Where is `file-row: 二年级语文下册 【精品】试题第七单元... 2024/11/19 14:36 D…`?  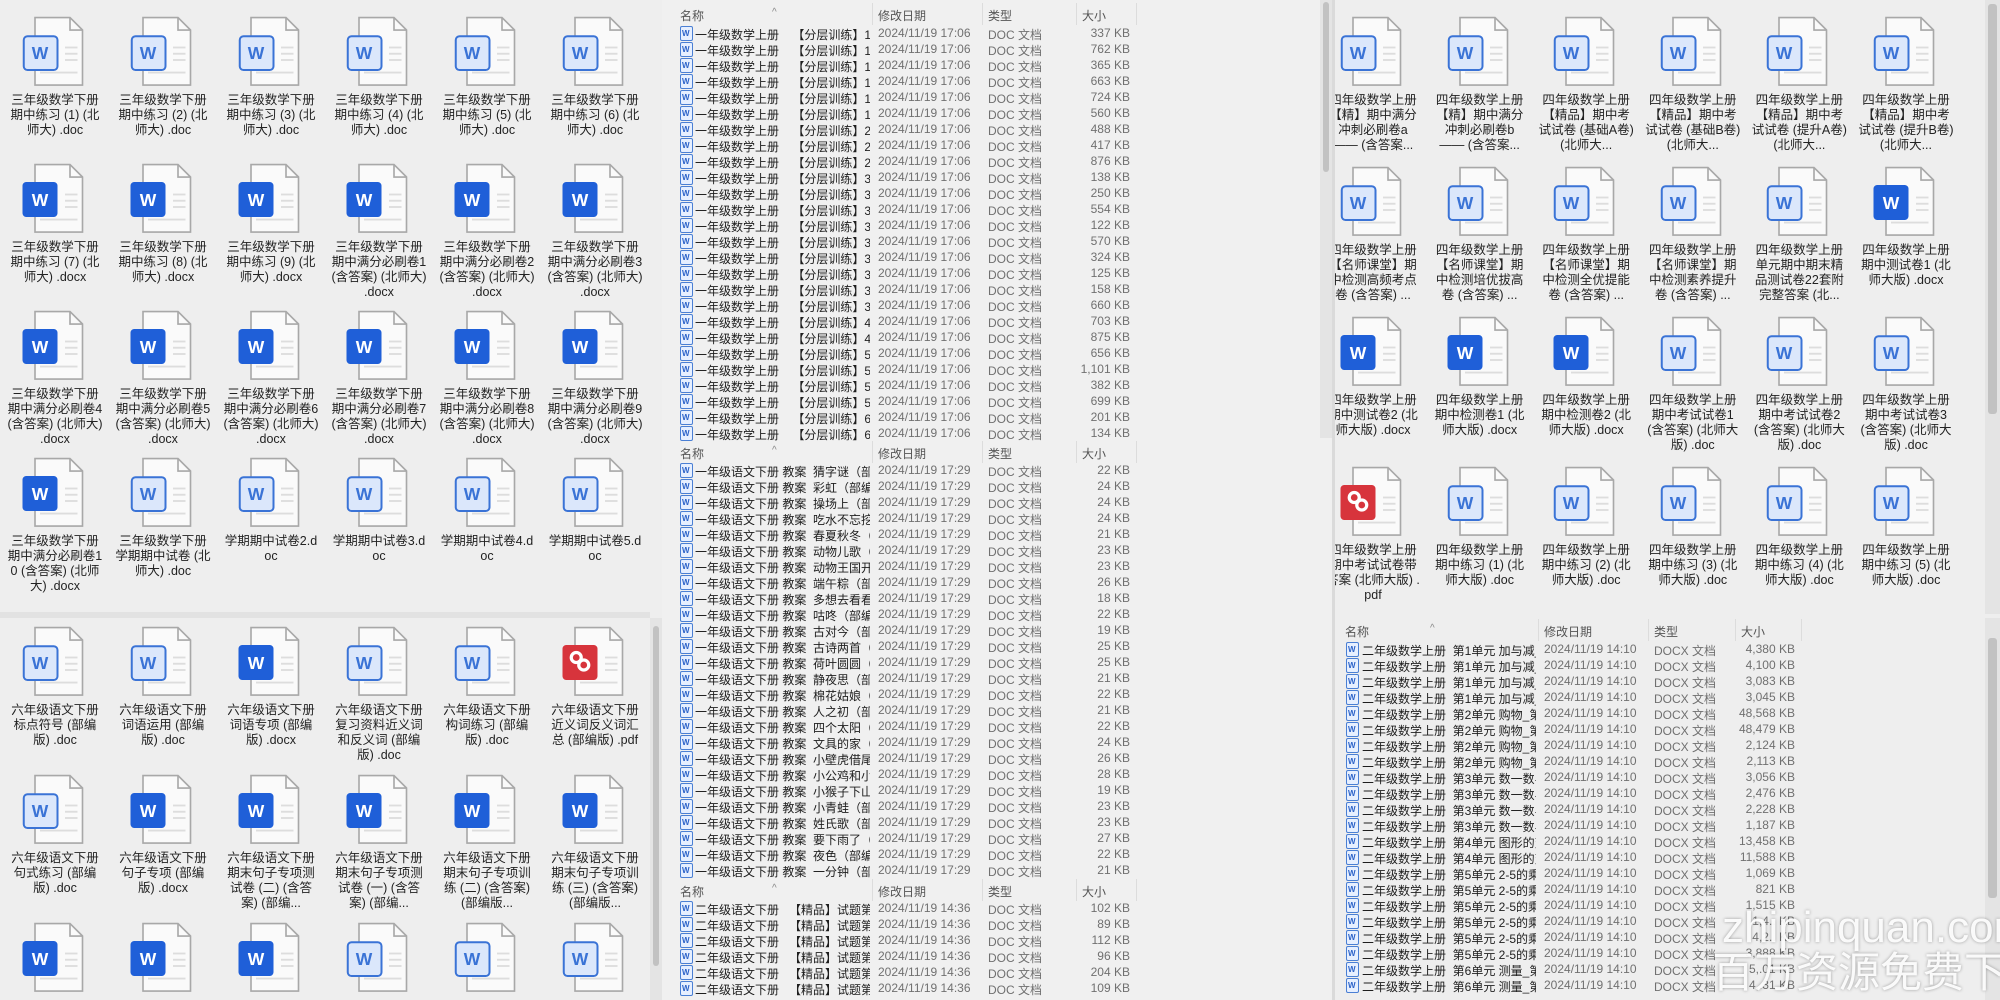 file-row: 二年级语文下册 【精品】试题第七单元... 2024/11/19 14:36 D… is located at coordinates (992, 956).